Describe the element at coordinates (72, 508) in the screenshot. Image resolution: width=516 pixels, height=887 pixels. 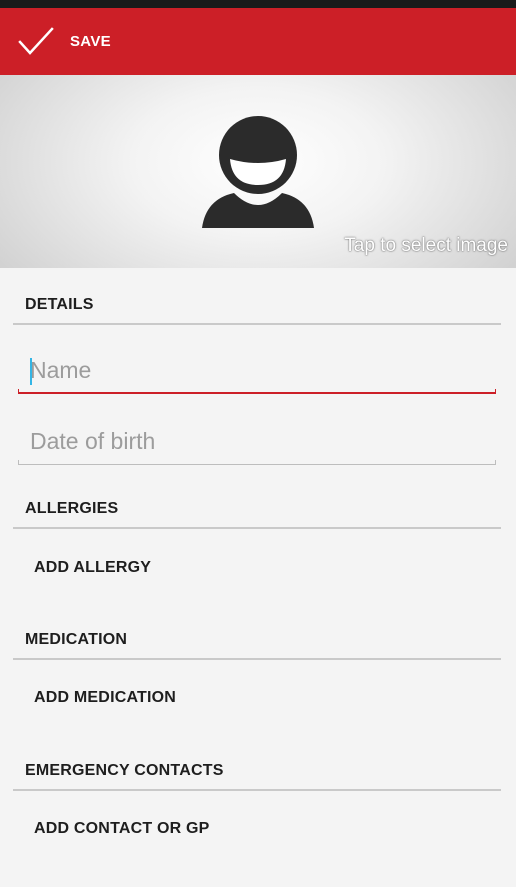
I see `allergies-header-label: ALLERGIES` at that location.